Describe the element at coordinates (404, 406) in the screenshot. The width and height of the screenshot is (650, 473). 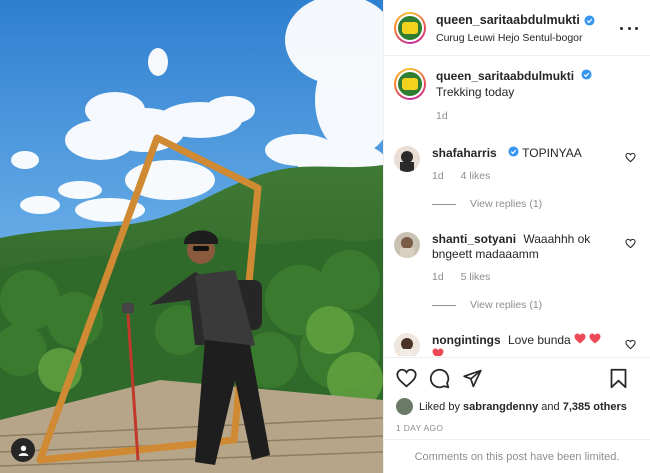
I see `liker-avatar` at that location.